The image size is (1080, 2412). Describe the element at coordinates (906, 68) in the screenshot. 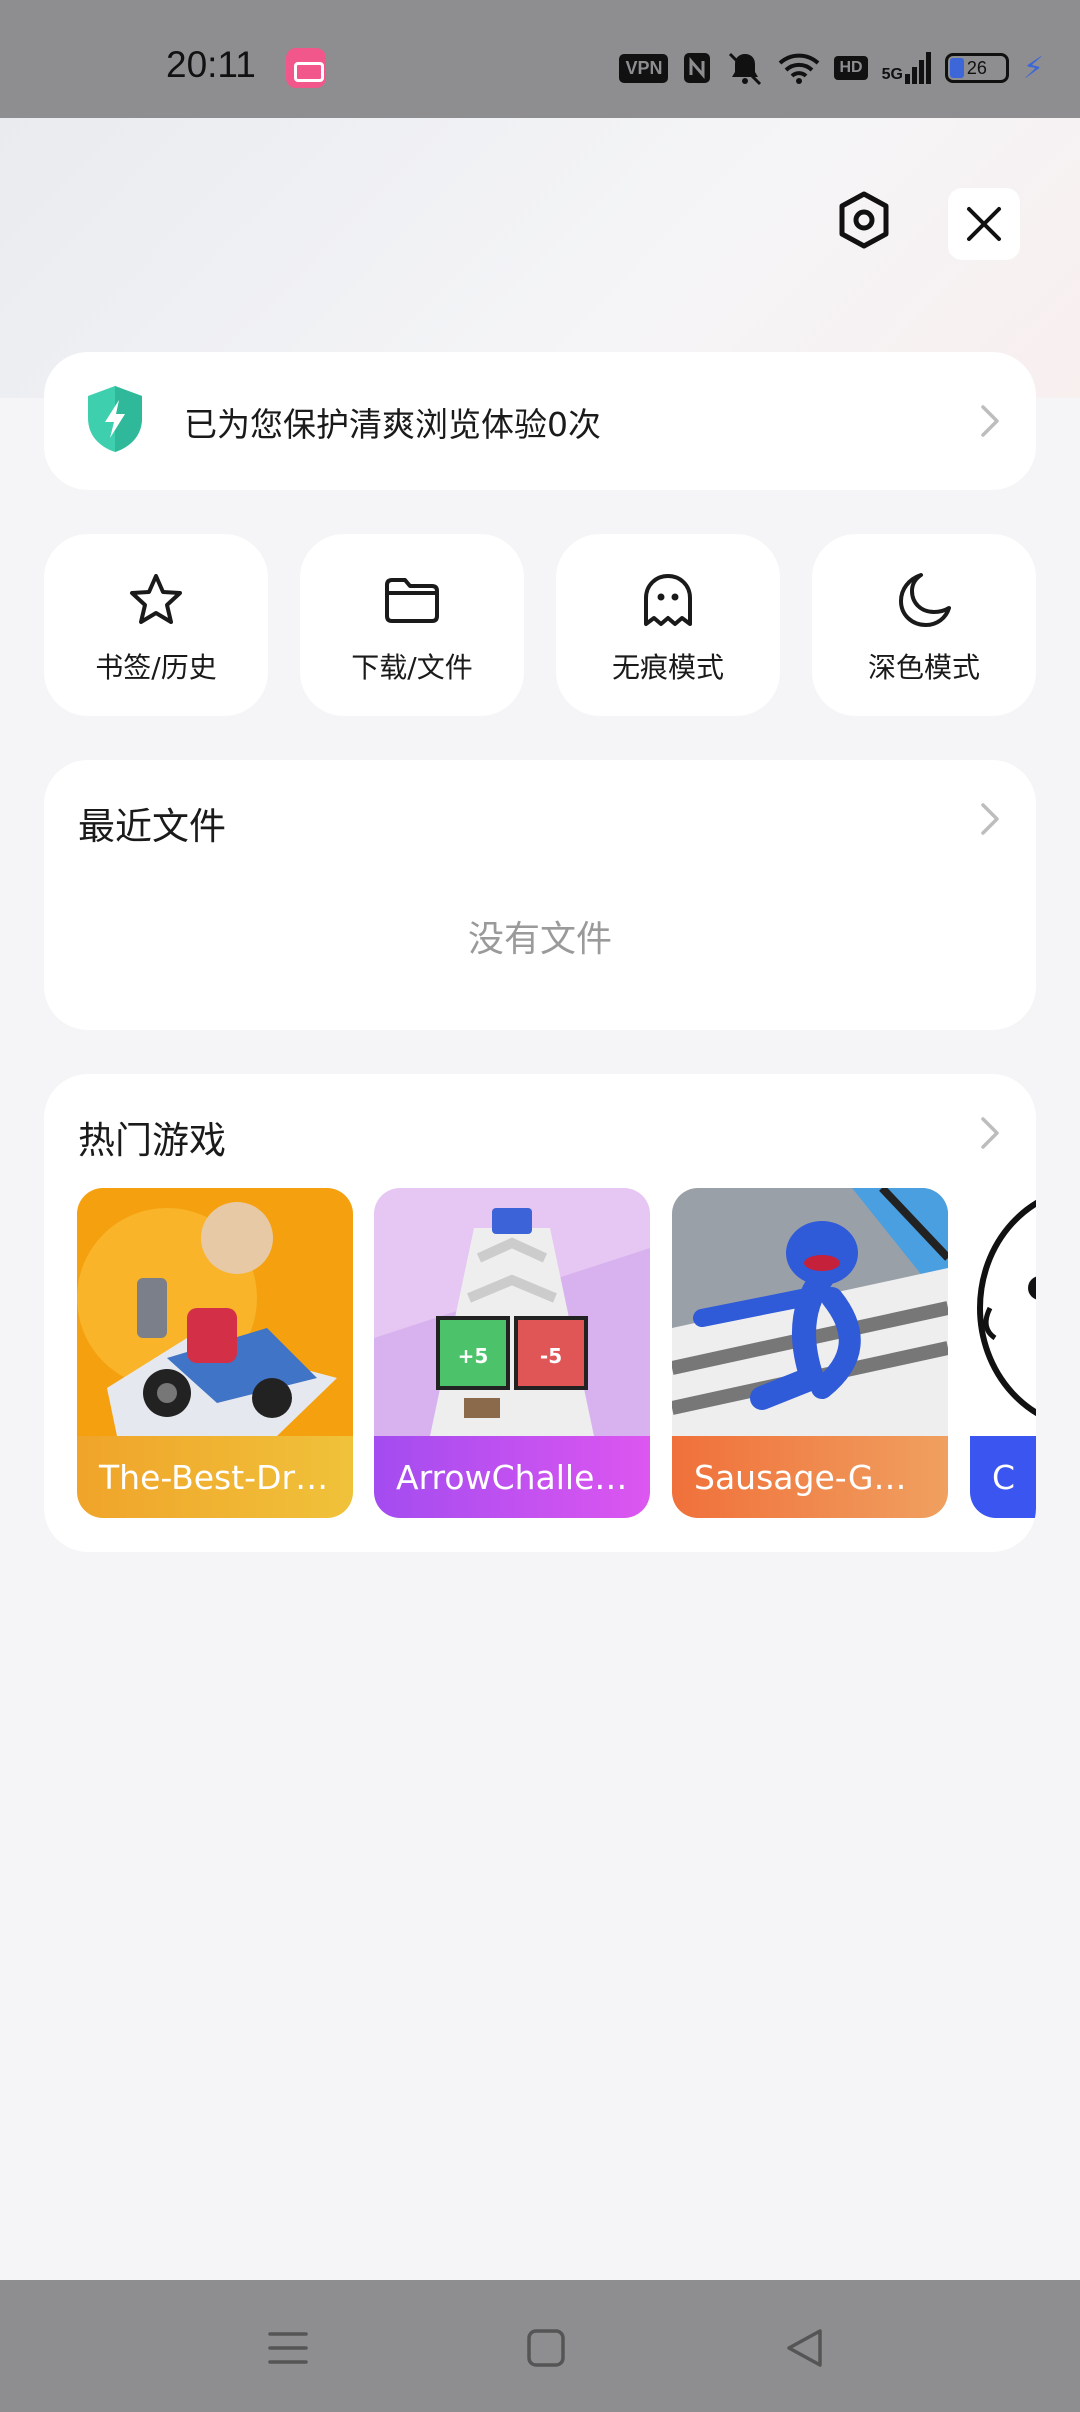

I see `signal-icon: 5G` at that location.